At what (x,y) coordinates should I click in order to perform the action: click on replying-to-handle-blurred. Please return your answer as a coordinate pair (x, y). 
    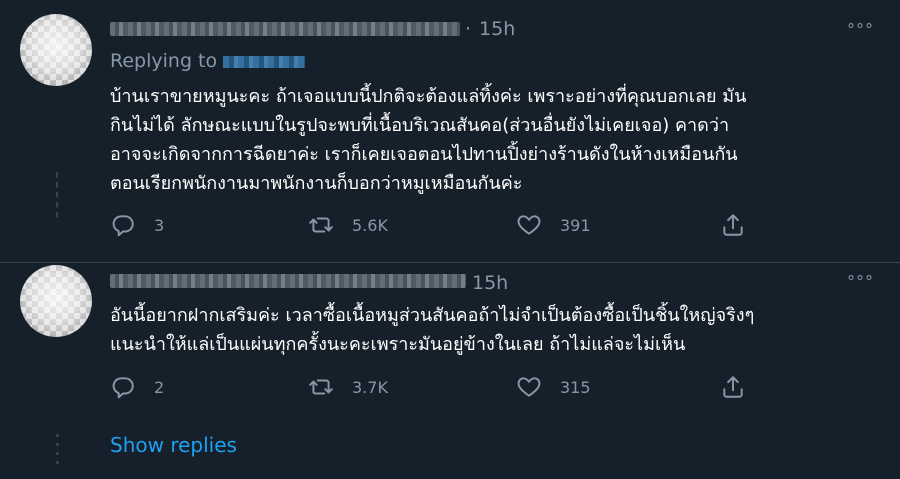
    Looking at the image, I should click on (264, 61).